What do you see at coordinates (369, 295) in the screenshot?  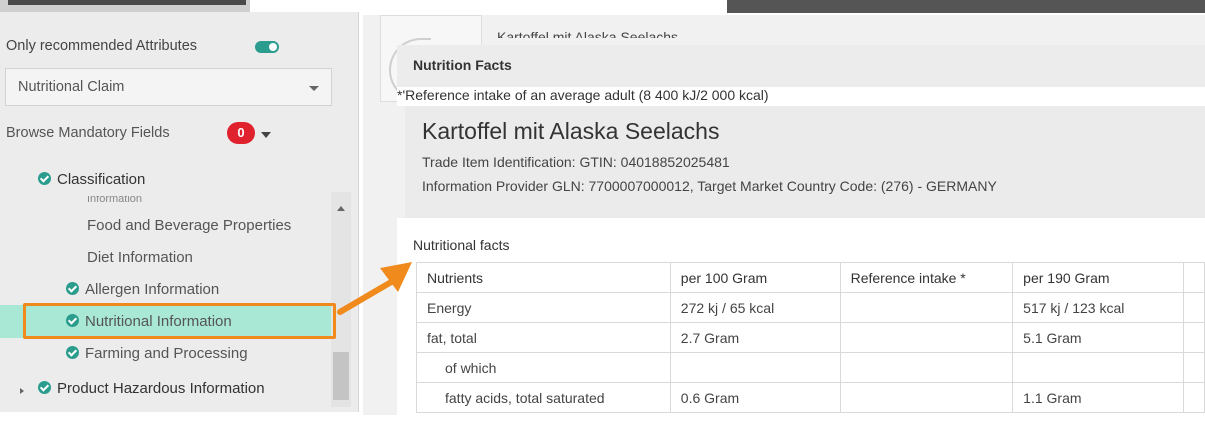 I see `callout-arrow-shaft` at bounding box center [369, 295].